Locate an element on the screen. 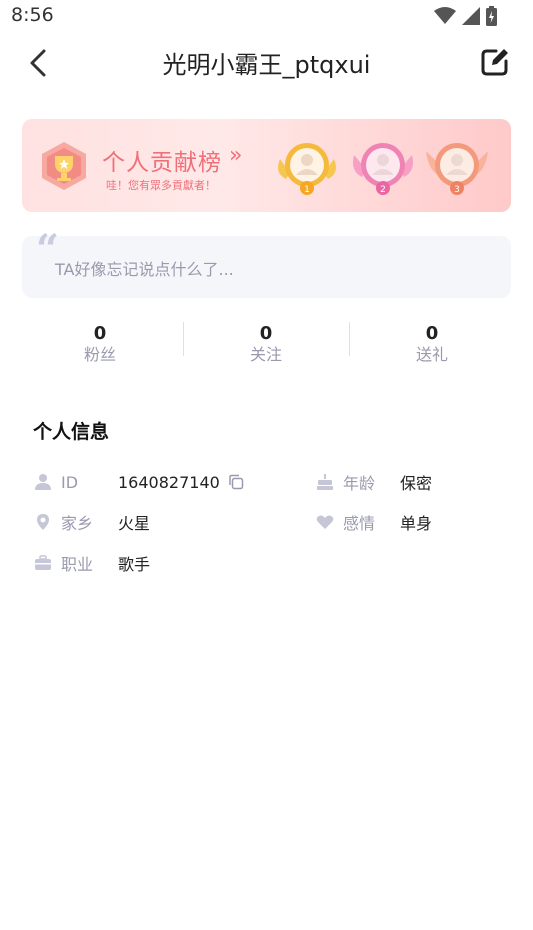 This screenshot has width=533, height=930. status-icons is located at coordinates (465, 16).